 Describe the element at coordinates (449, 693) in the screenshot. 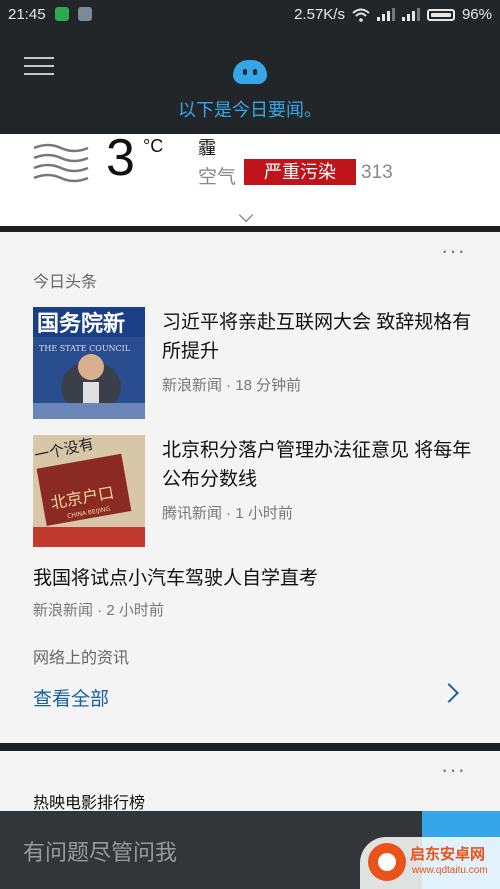

I see `chevron-right-icon` at that location.